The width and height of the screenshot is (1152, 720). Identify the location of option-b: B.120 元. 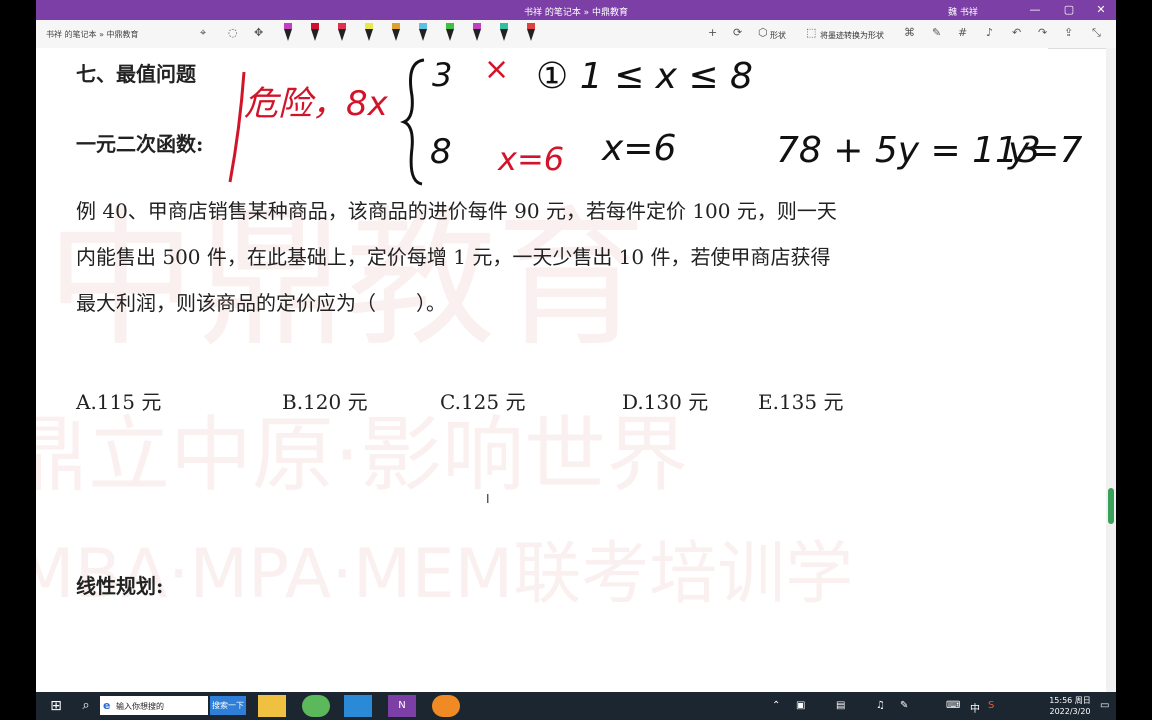
(325, 402).